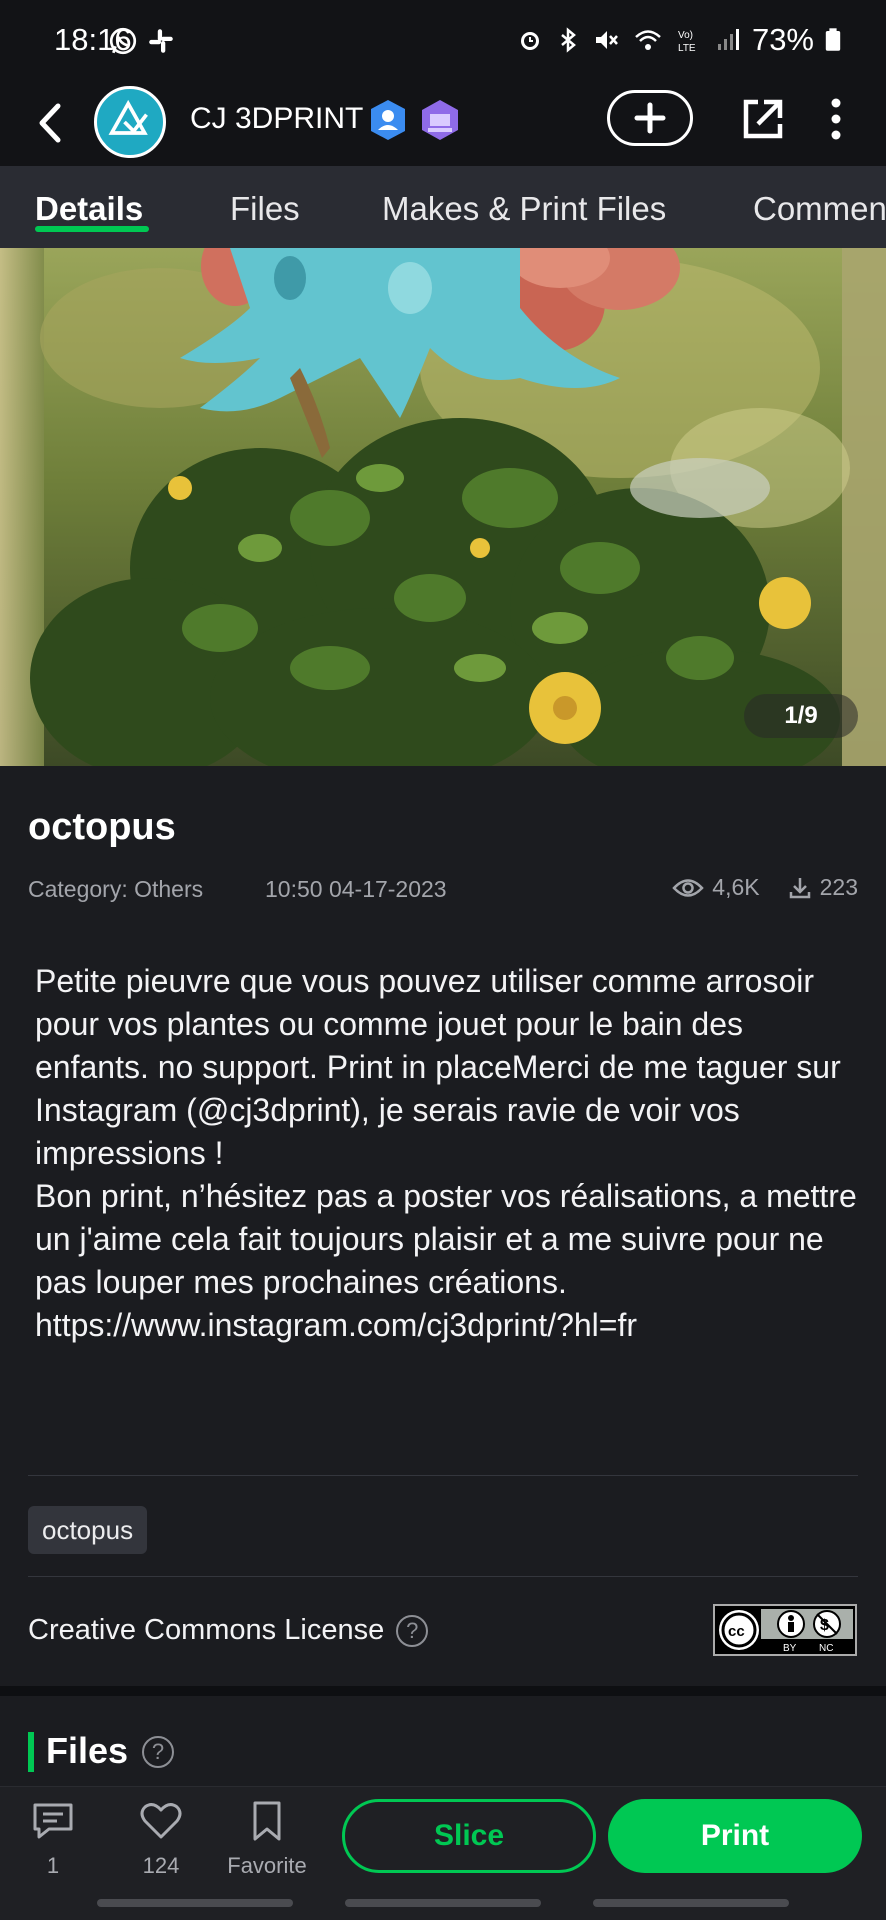 The image size is (886, 1920). What do you see at coordinates (412, 1630) in the screenshot?
I see `help-icon: ?` at bounding box center [412, 1630].